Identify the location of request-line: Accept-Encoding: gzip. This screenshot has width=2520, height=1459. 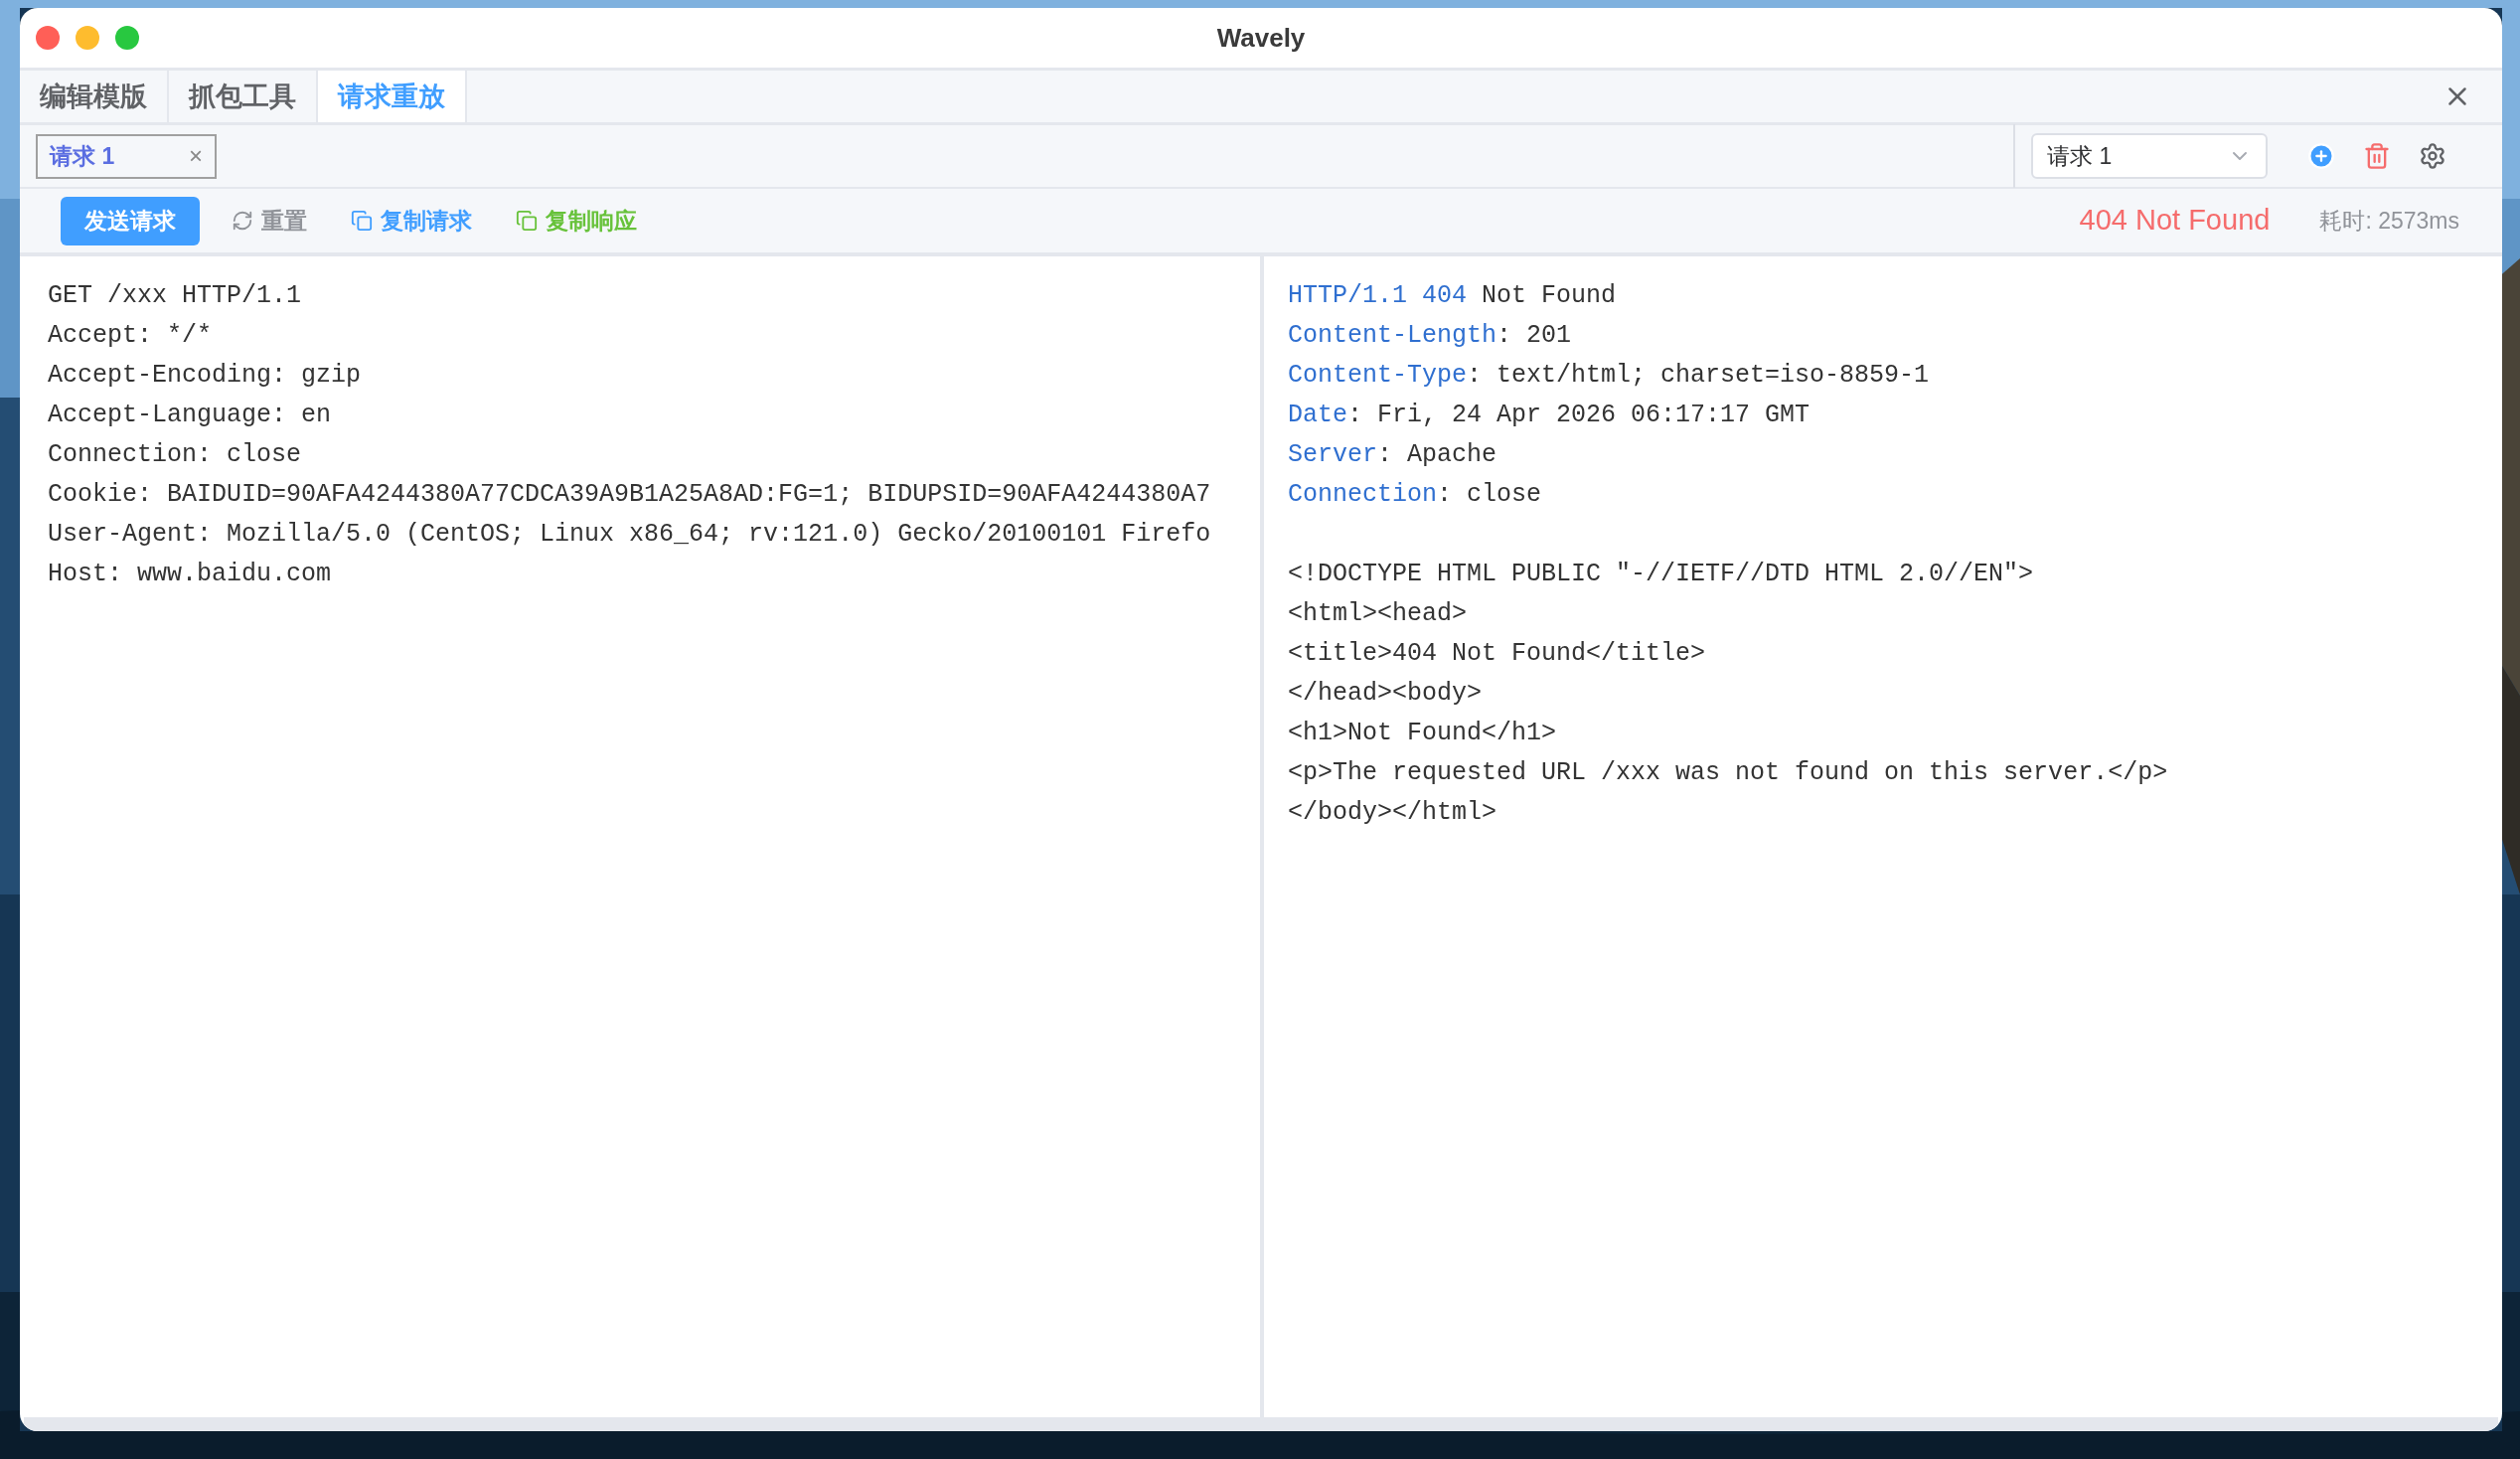
(205, 376).